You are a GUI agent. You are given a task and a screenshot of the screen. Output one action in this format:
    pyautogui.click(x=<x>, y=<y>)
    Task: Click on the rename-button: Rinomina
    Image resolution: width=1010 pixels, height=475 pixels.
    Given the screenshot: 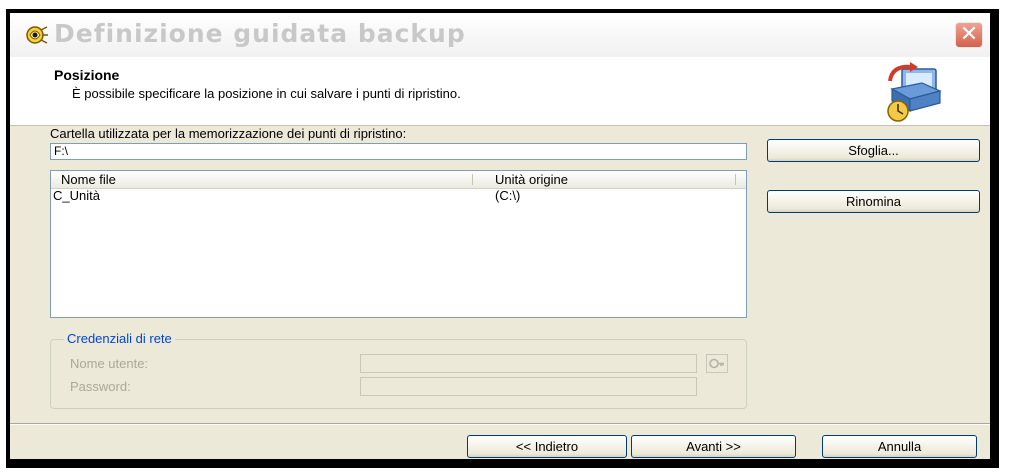 What is the action you would take?
    pyautogui.click(x=873, y=201)
    